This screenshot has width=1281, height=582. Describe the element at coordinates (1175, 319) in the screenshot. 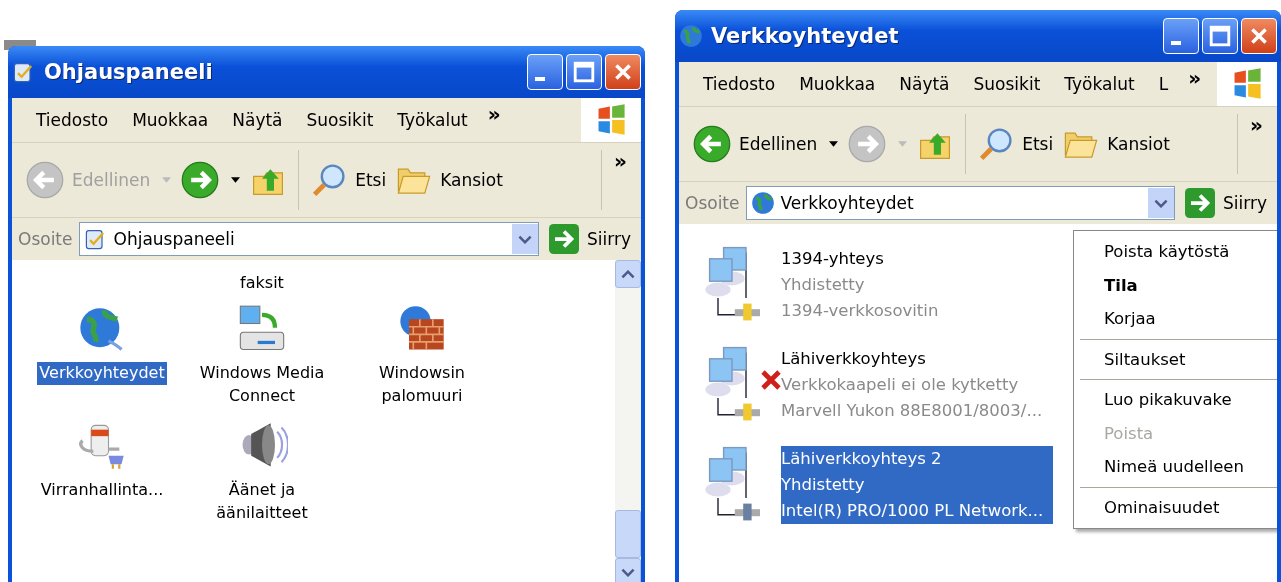

I see `context-menu-item: Korjaa` at that location.